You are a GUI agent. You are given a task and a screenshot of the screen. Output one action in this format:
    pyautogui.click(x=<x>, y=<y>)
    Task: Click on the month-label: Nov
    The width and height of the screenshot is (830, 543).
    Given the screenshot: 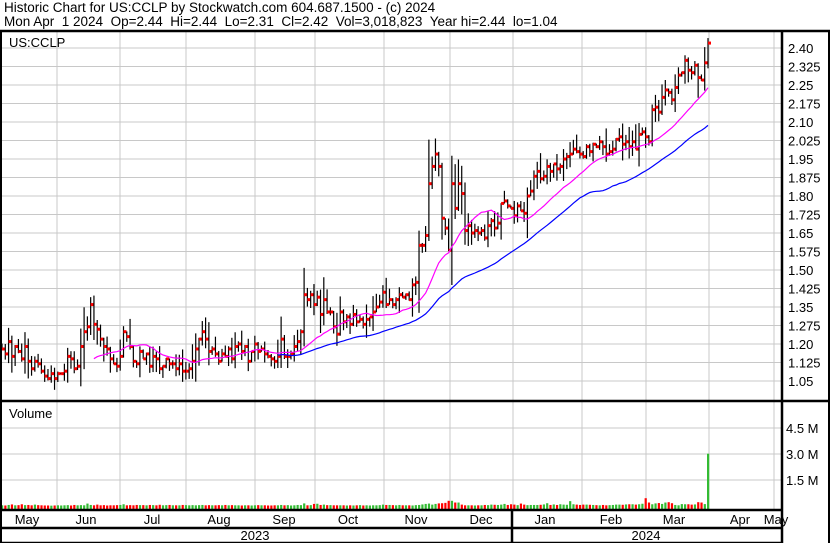 What is the action you would take?
    pyautogui.click(x=416, y=519)
    